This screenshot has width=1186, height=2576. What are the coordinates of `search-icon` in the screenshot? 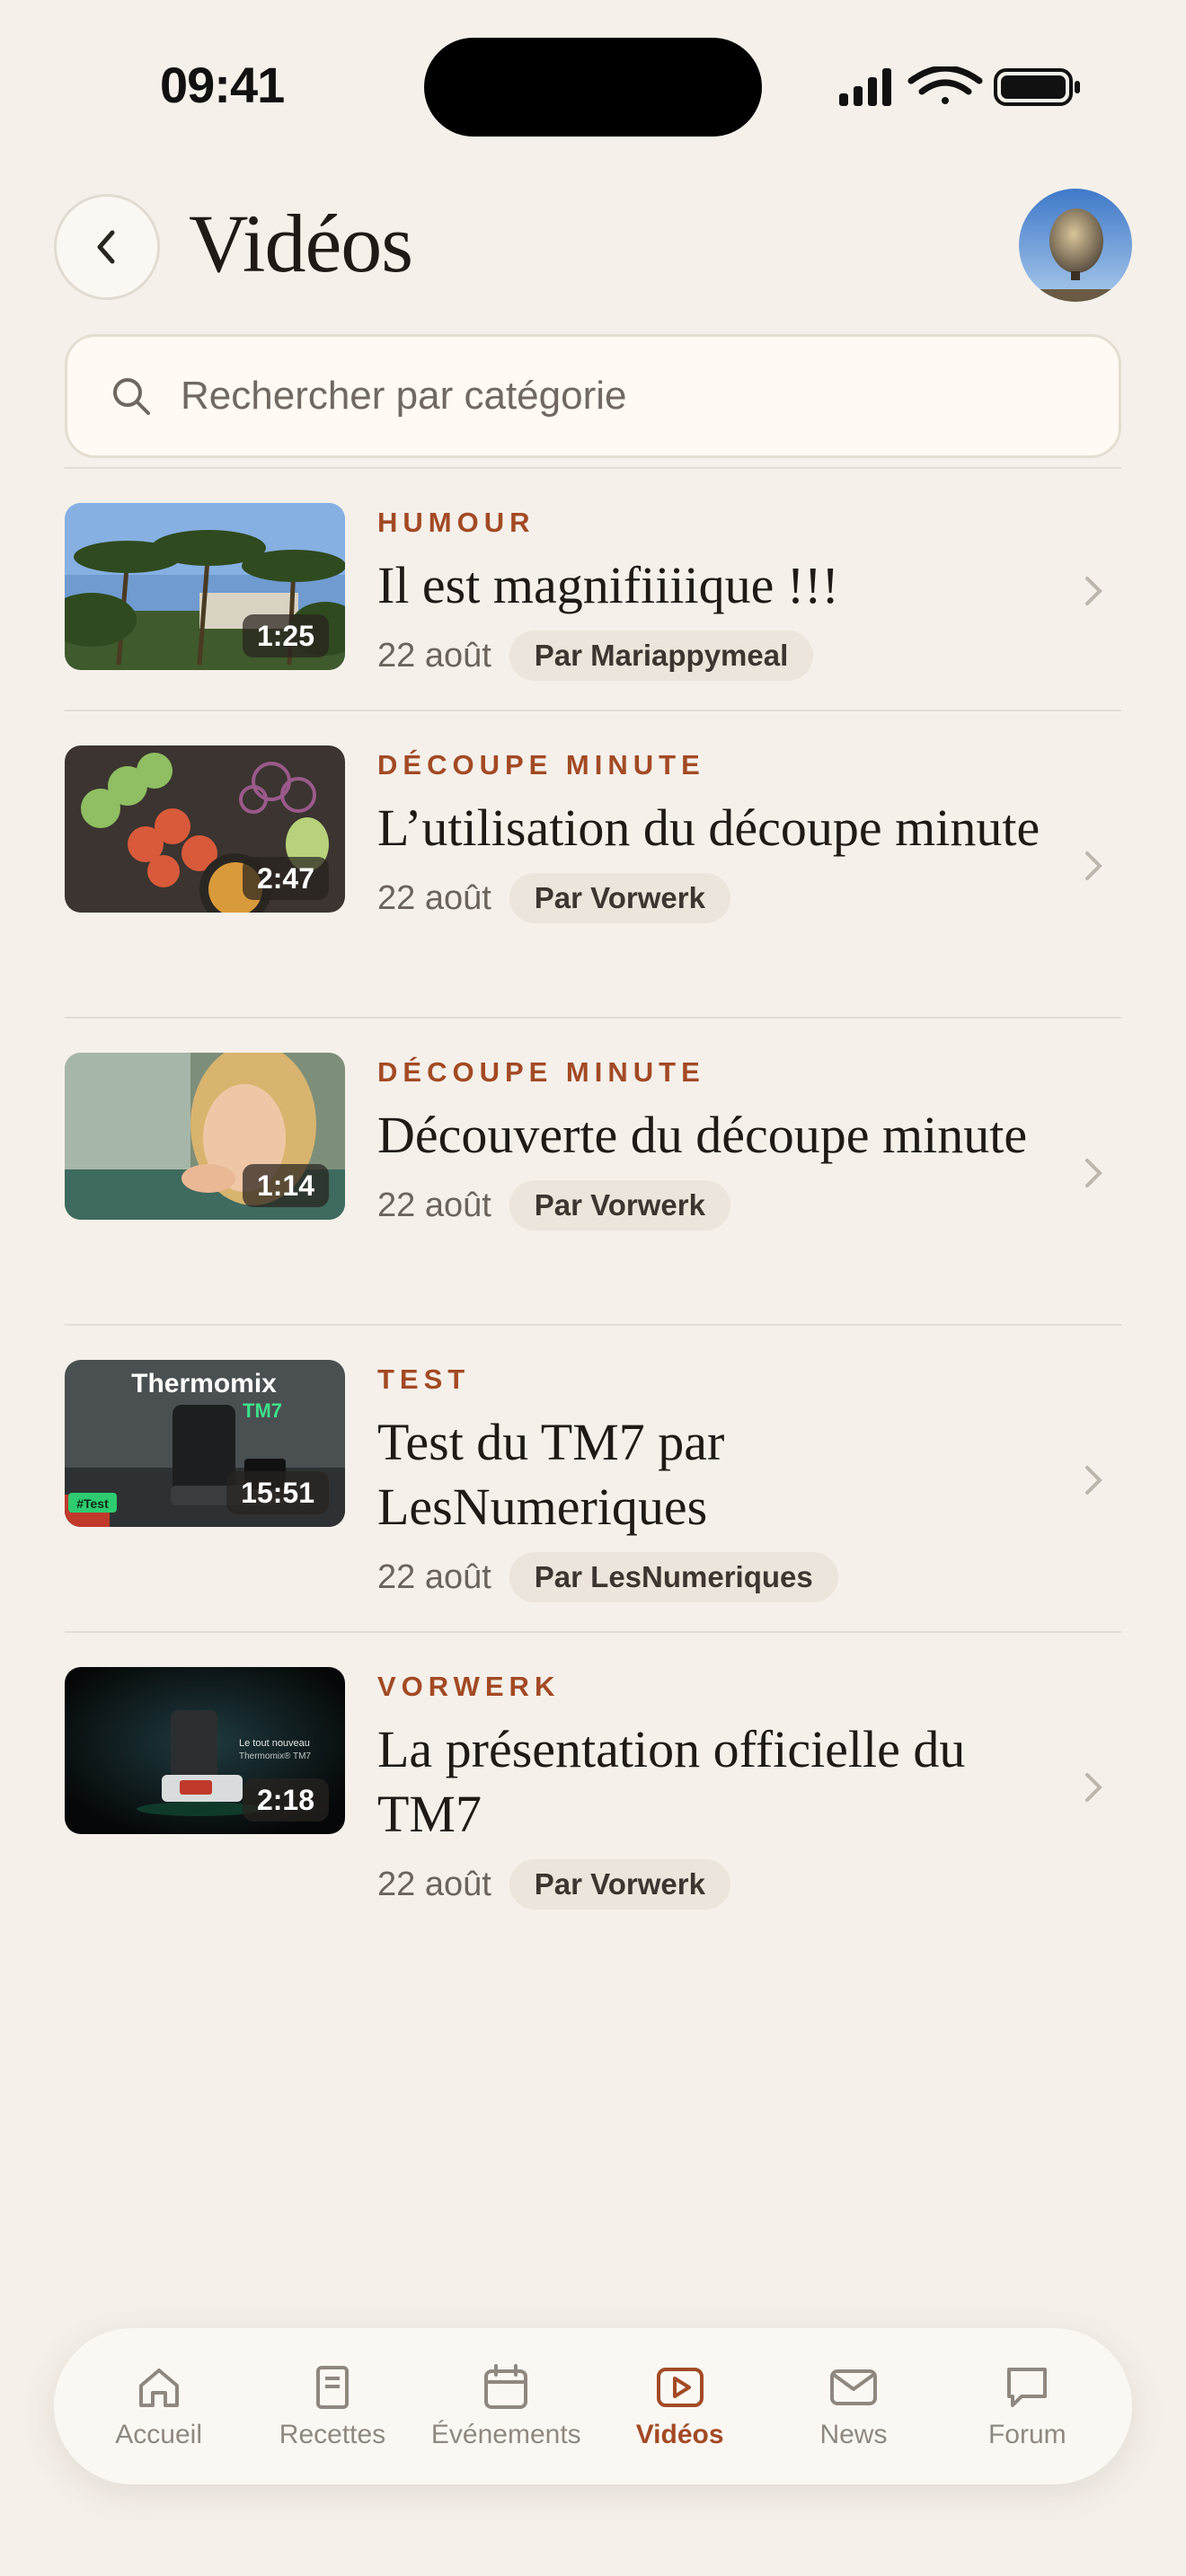 It's located at (131, 396).